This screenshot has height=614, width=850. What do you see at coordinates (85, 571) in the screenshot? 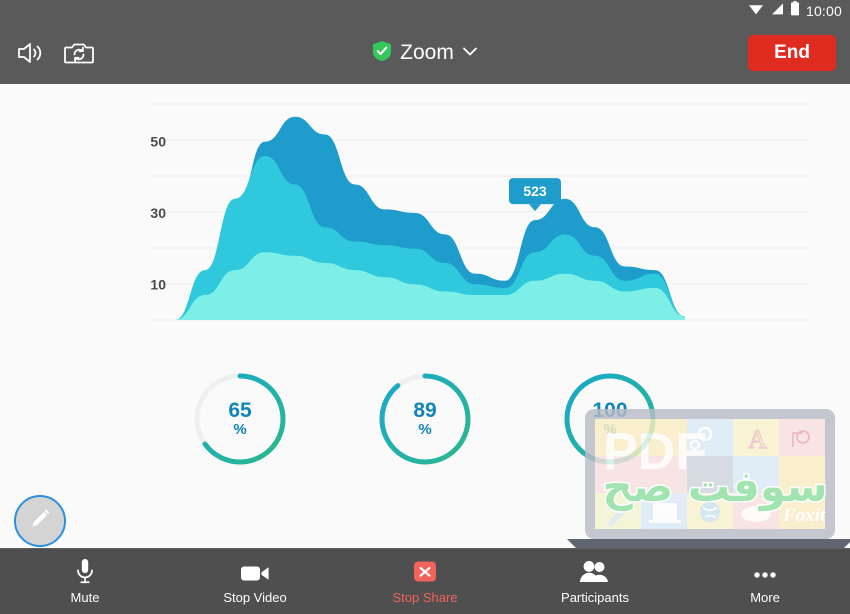
I see `microphone-icon` at bounding box center [85, 571].